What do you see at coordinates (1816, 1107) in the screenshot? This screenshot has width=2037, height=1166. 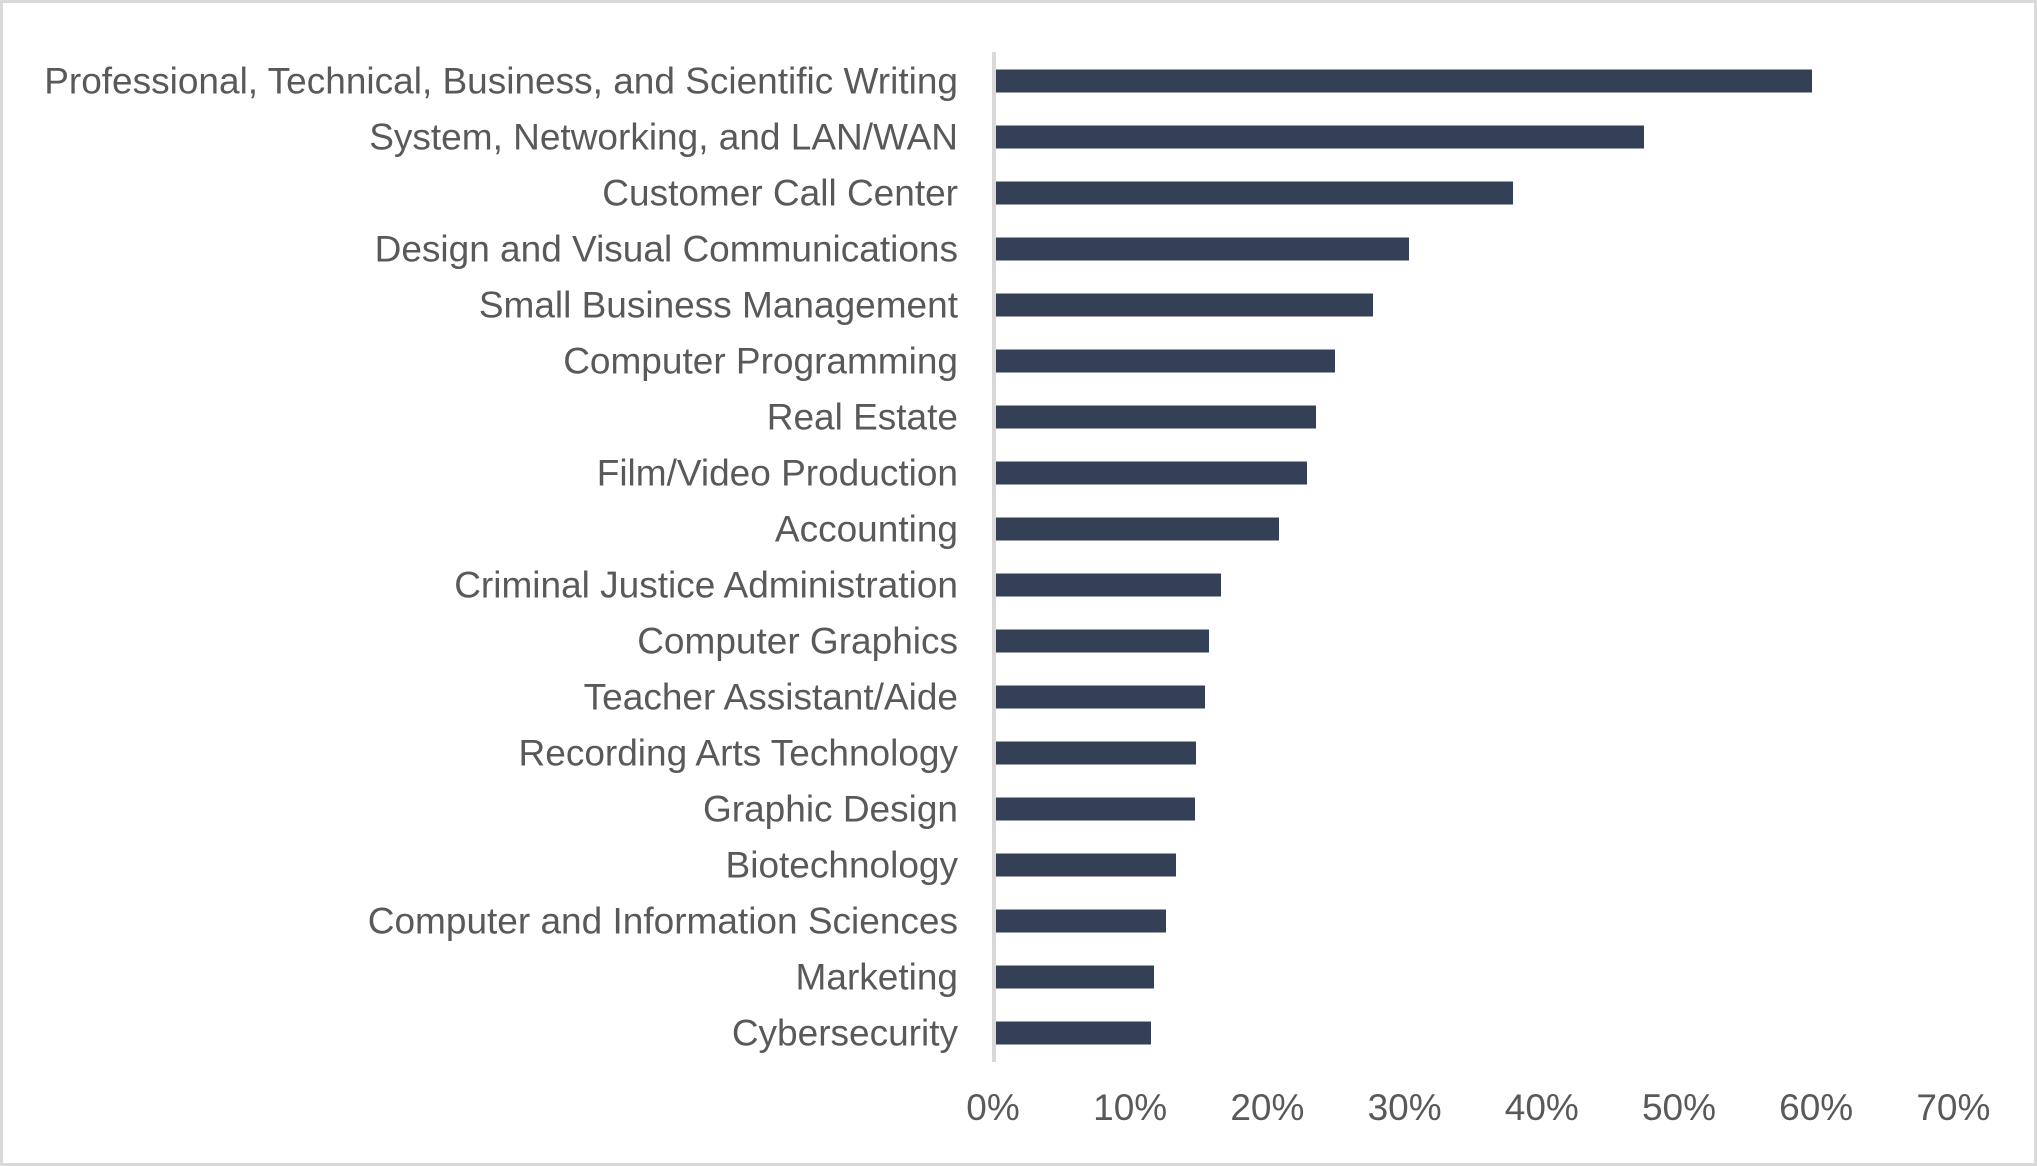 I see `x-axis-tick-label: 60%` at bounding box center [1816, 1107].